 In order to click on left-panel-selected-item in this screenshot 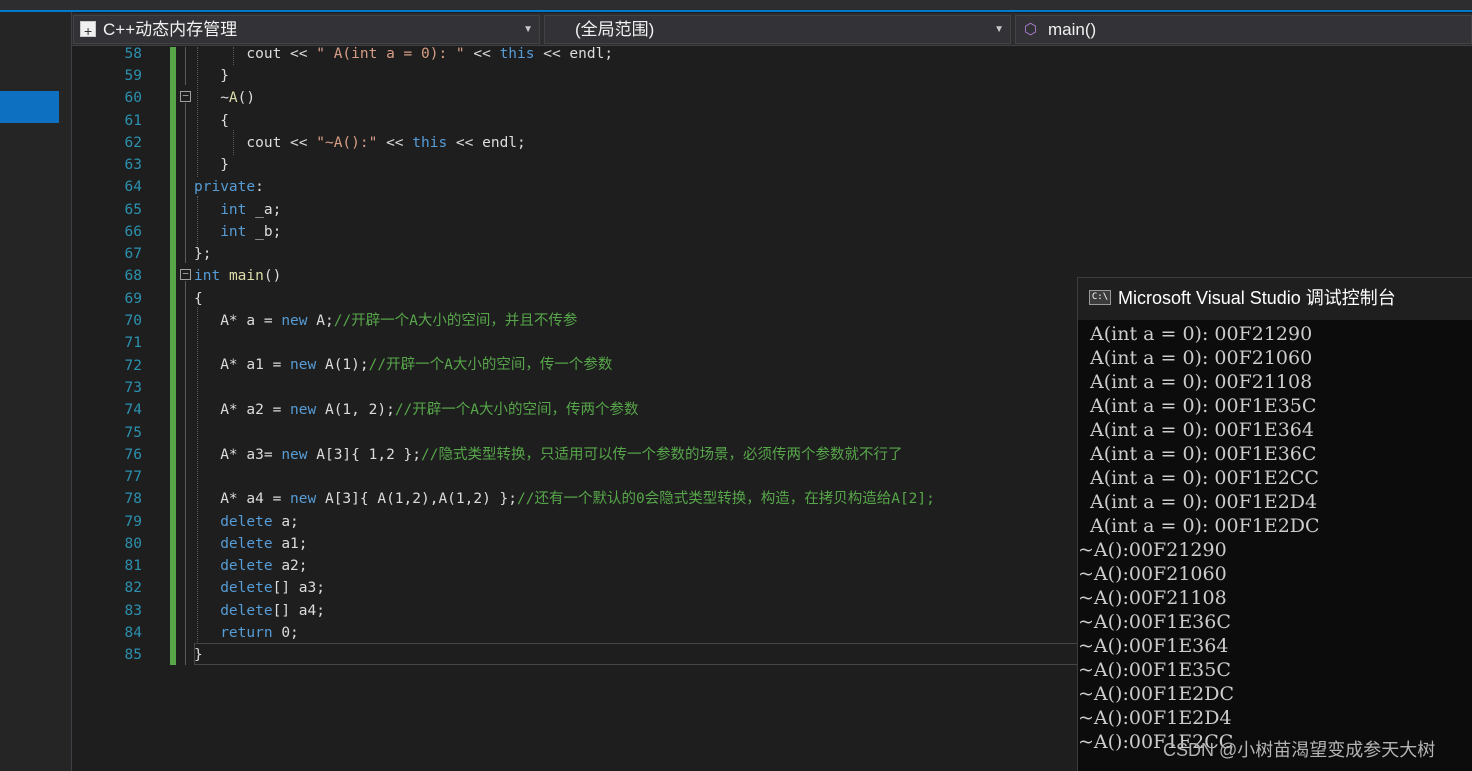, I will do `click(29, 107)`.